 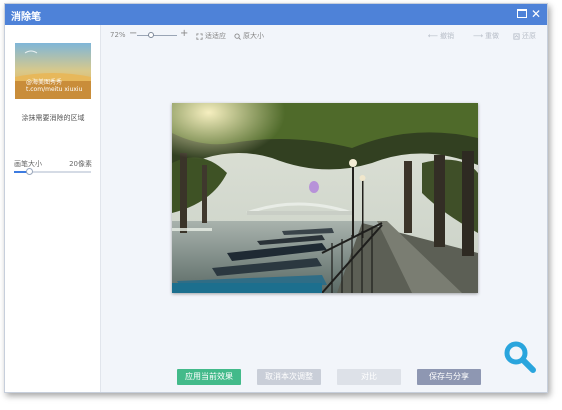 What do you see at coordinates (184, 33) in the screenshot?
I see `zoom-in-icon: +` at bounding box center [184, 33].